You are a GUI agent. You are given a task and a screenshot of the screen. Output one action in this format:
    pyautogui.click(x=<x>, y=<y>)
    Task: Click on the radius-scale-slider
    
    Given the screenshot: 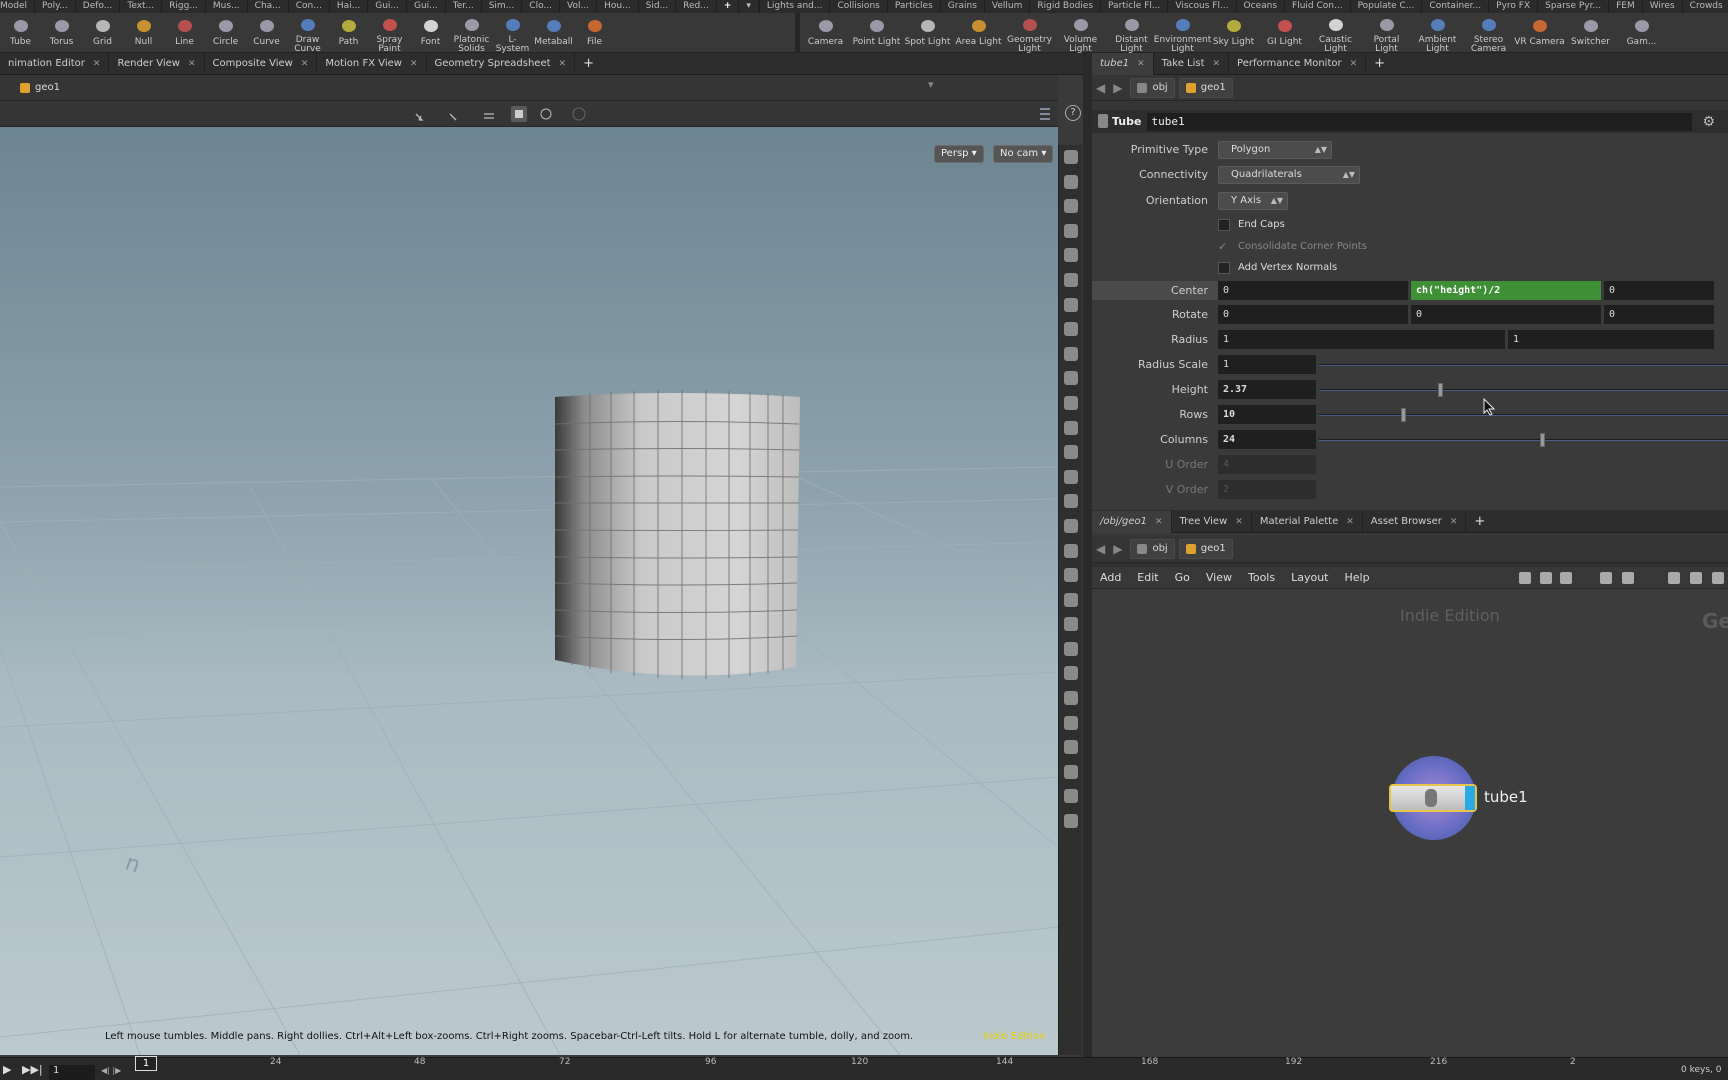 What is the action you would take?
    pyautogui.click(x=1523, y=364)
    